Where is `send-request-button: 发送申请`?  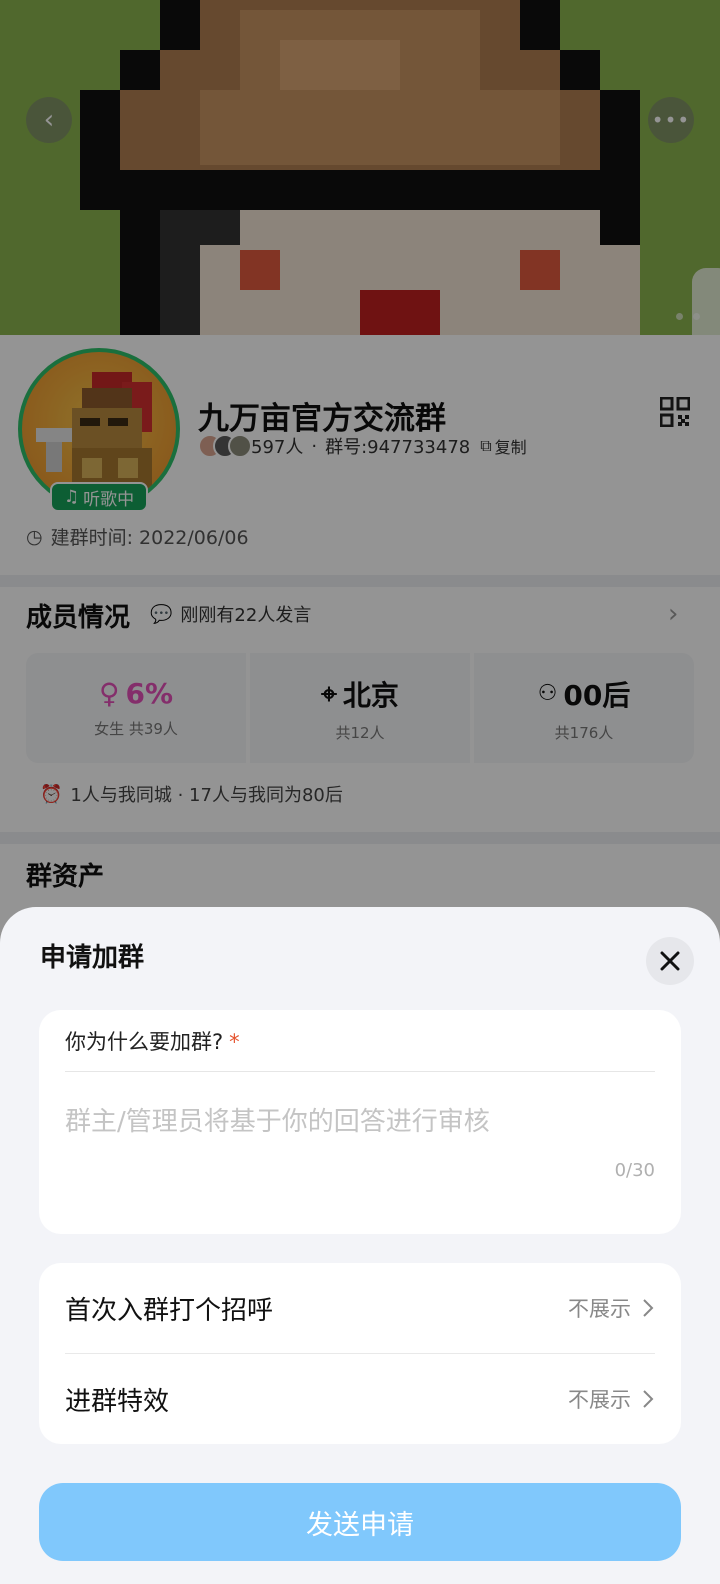
send-request-button: 发送申请 is located at coordinates (360, 1522).